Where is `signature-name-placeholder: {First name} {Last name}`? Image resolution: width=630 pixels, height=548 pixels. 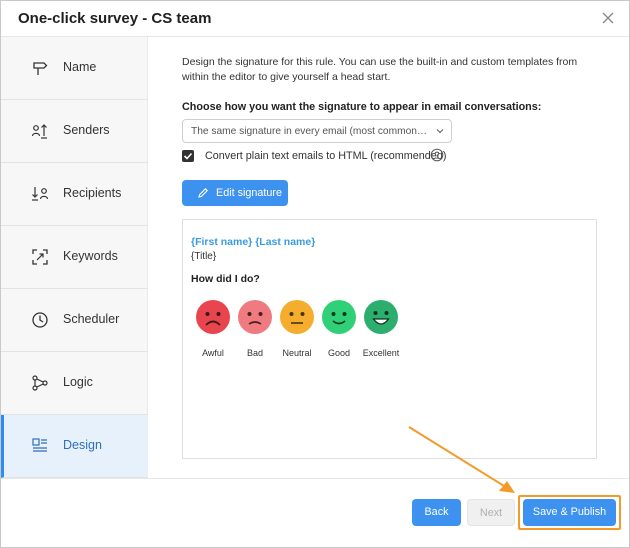 signature-name-placeholder: {First name} {Last name} is located at coordinates (253, 242).